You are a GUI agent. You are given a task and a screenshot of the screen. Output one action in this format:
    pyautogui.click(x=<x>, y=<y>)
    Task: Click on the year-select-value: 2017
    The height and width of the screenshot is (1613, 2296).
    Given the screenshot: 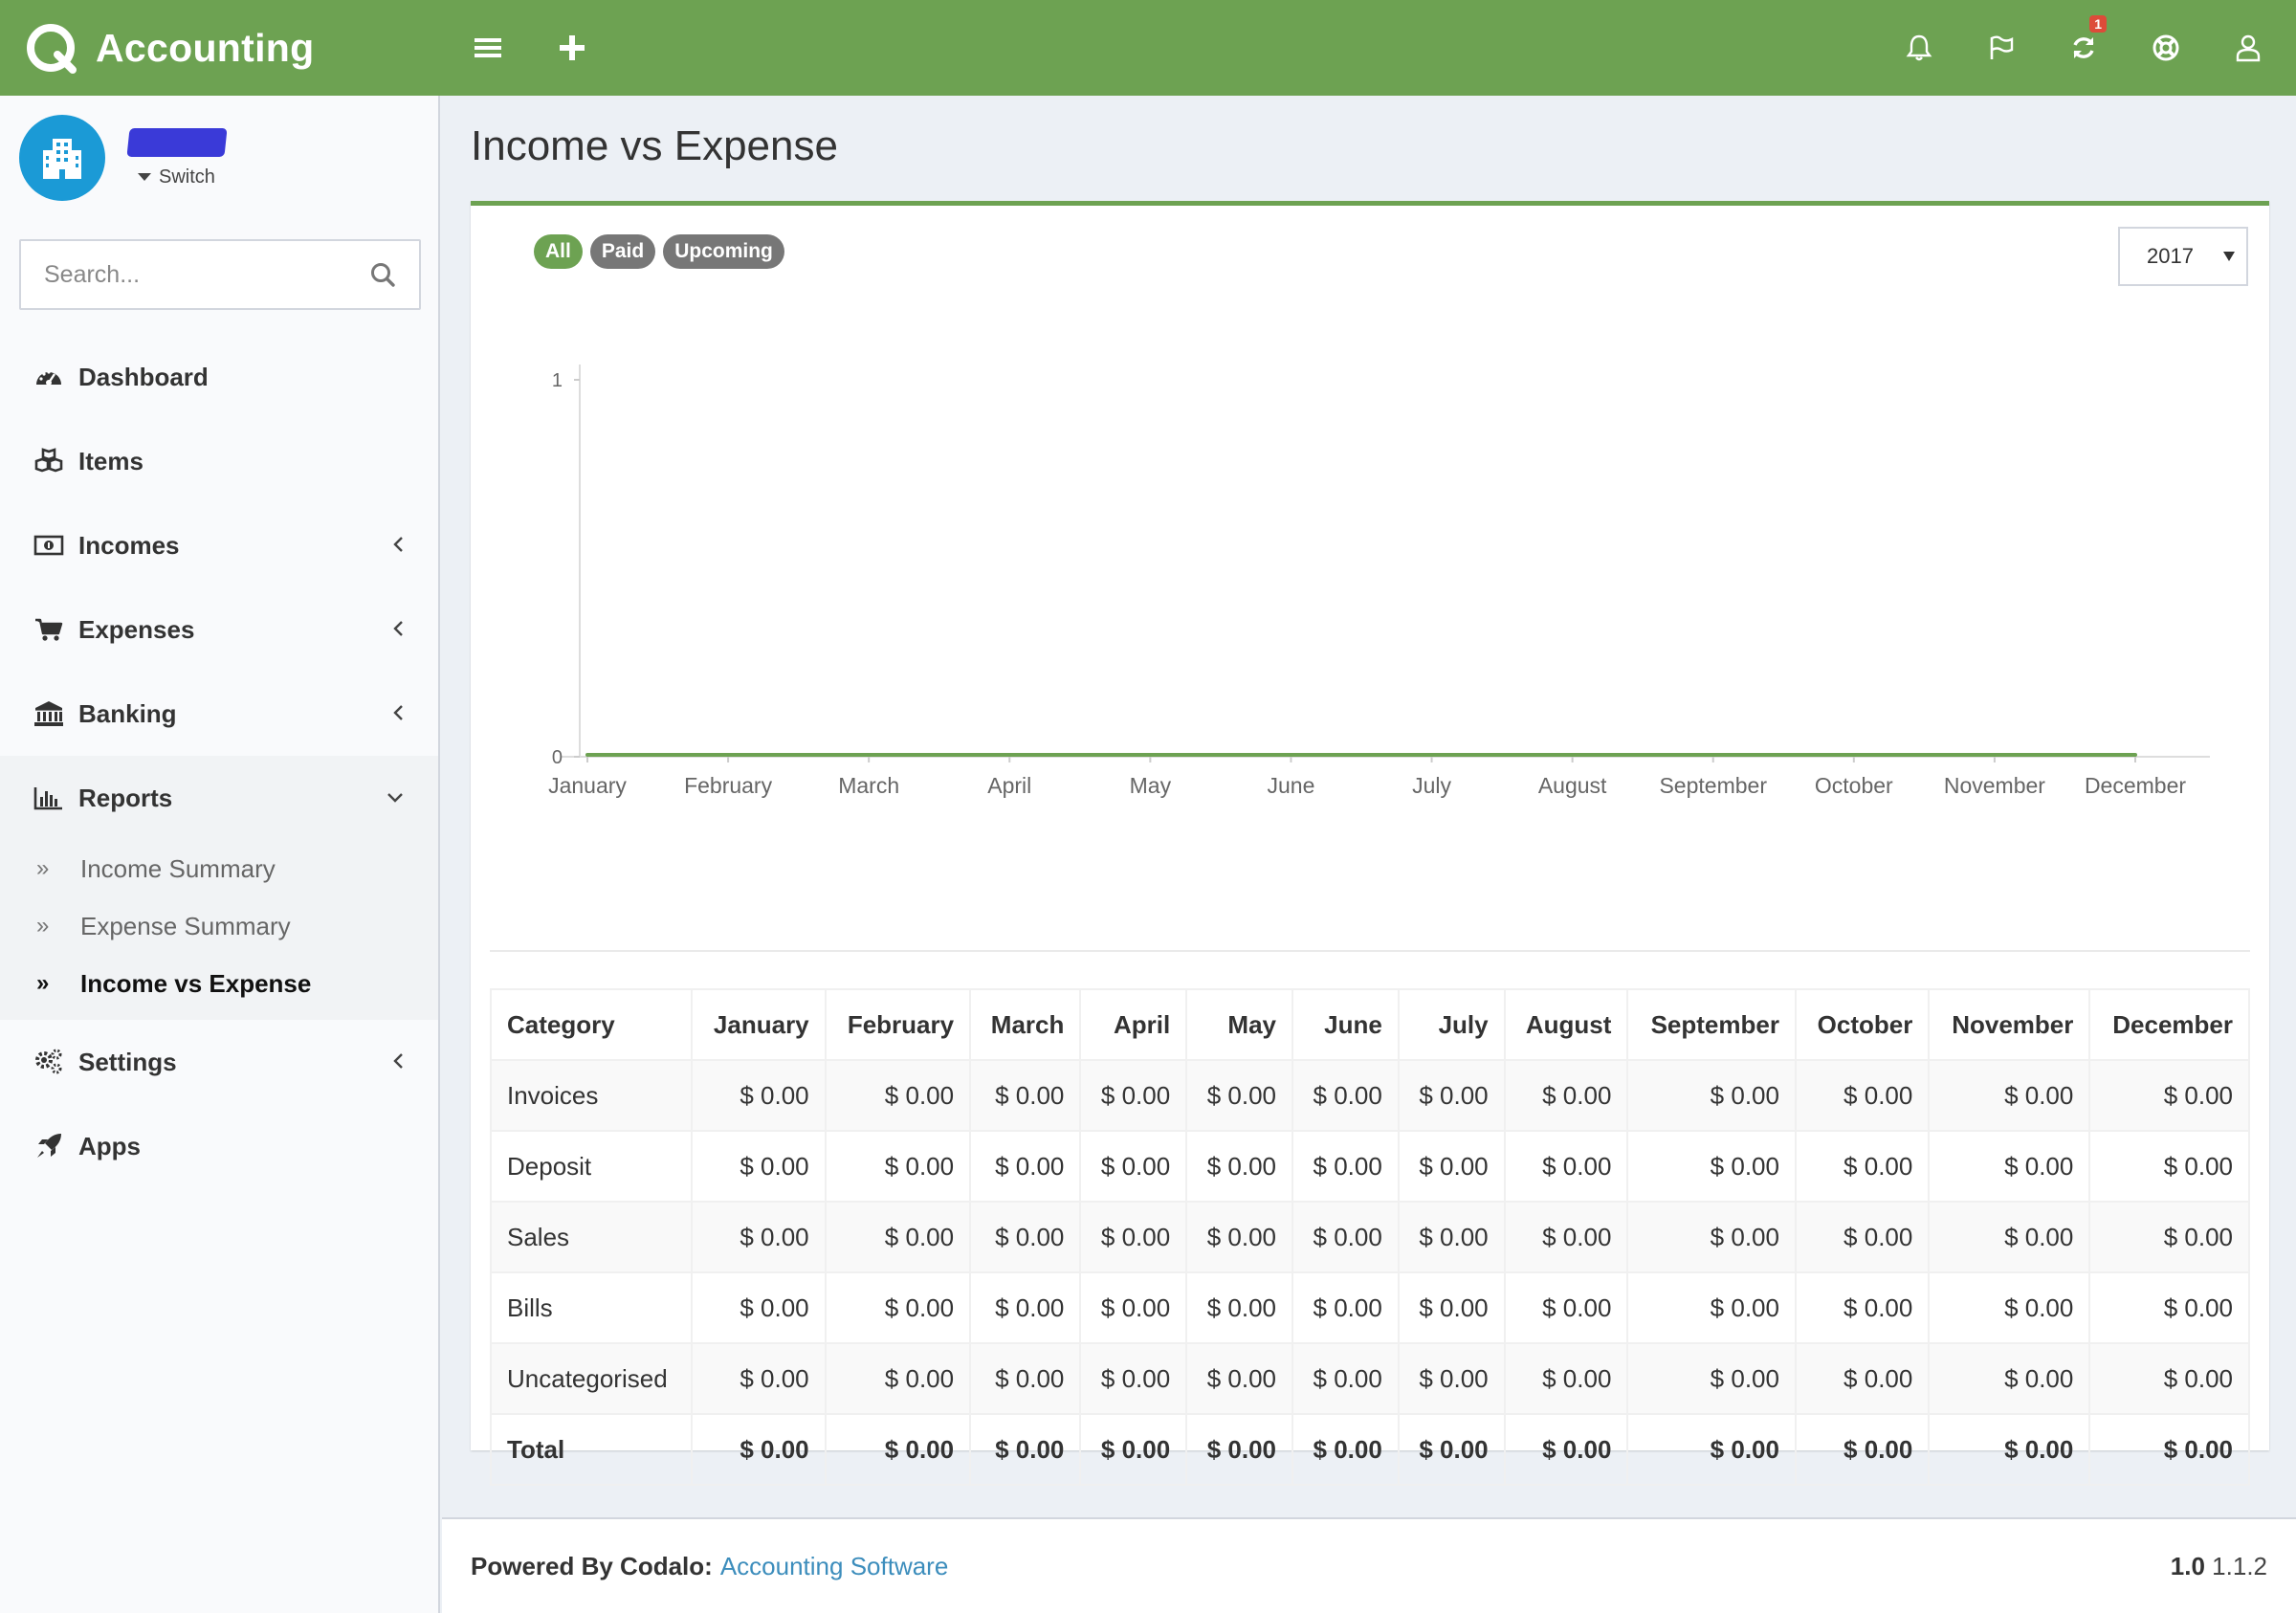 What is the action you would take?
    pyautogui.click(x=2170, y=256)
    